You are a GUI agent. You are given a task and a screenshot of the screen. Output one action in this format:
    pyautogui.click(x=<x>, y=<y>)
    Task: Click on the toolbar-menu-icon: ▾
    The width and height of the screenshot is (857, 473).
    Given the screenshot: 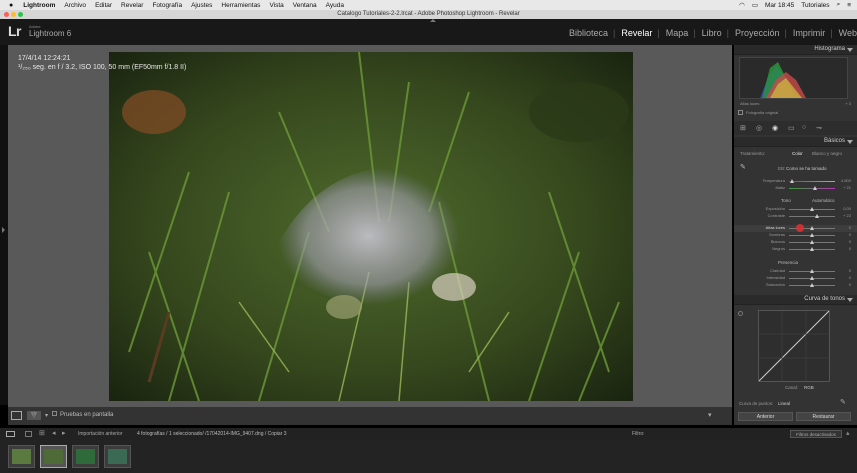 What is the action you would take?
    pyautogui.click(x=710, y=415)
    